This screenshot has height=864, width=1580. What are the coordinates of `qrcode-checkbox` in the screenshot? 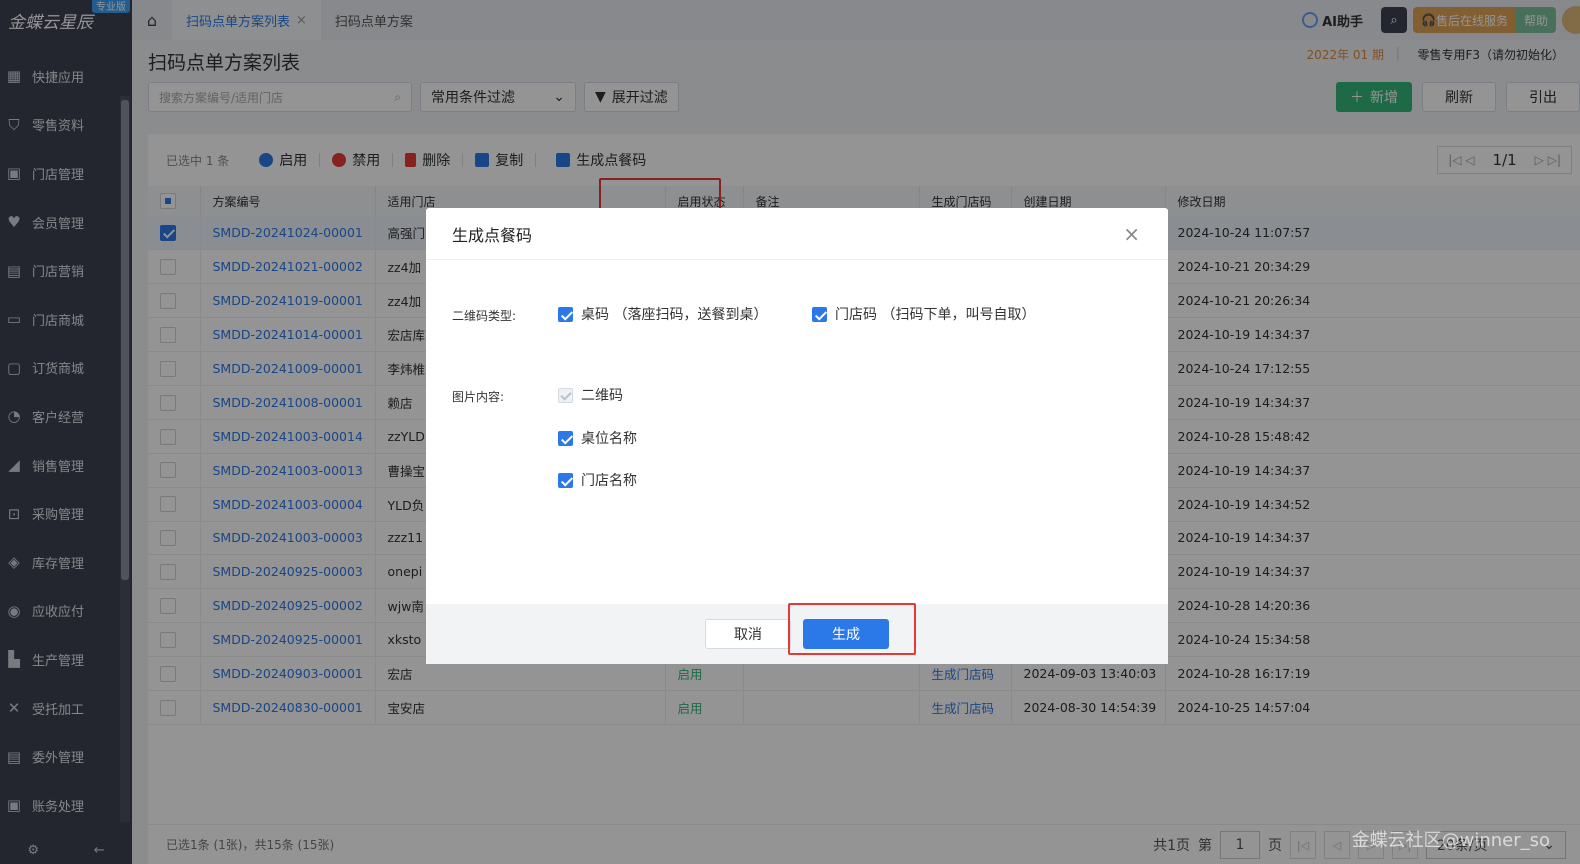 It's located at (565, 395).